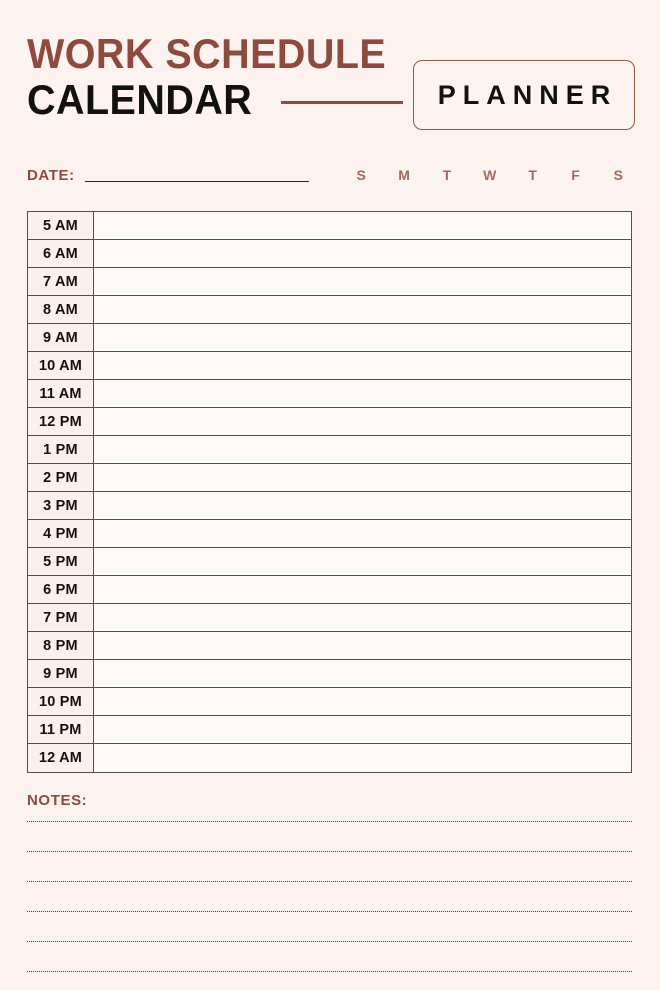 This screenshot has height=990, width=660. I want to click on time-label-cell: 6 AM, so click(61, 253).